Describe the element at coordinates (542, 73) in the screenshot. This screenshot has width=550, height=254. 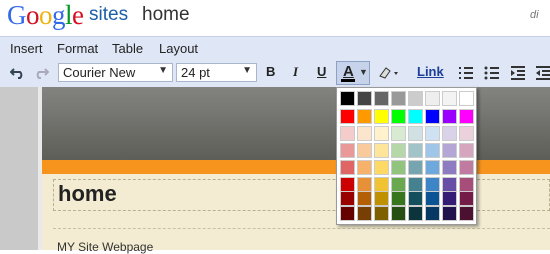
I see `outdent-icon` at that location.